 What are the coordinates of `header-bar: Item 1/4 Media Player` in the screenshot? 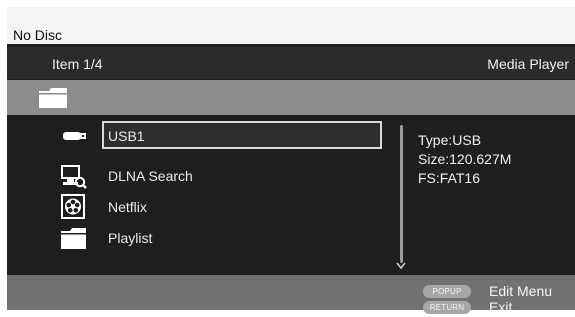 It's located at (291, 63).